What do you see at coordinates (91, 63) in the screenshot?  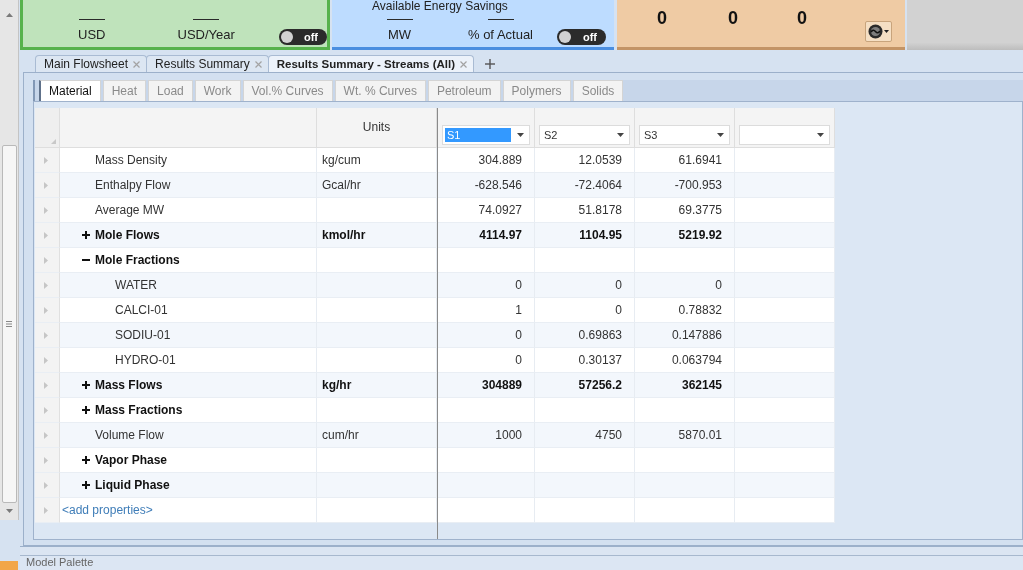 I see `document-tab: Main Flowsheet` at bounding box center [91, 63].